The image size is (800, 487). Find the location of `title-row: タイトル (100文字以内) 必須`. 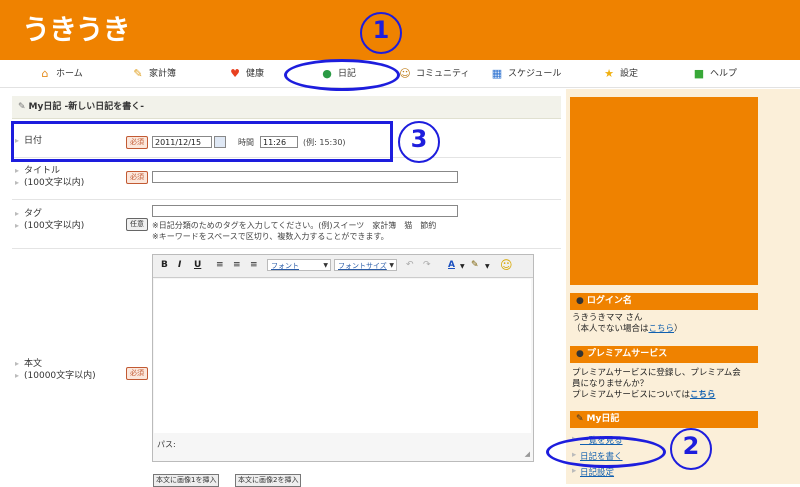

title-row: タイトル (100文字以内) 必須 is located at coordinates (286, 179).